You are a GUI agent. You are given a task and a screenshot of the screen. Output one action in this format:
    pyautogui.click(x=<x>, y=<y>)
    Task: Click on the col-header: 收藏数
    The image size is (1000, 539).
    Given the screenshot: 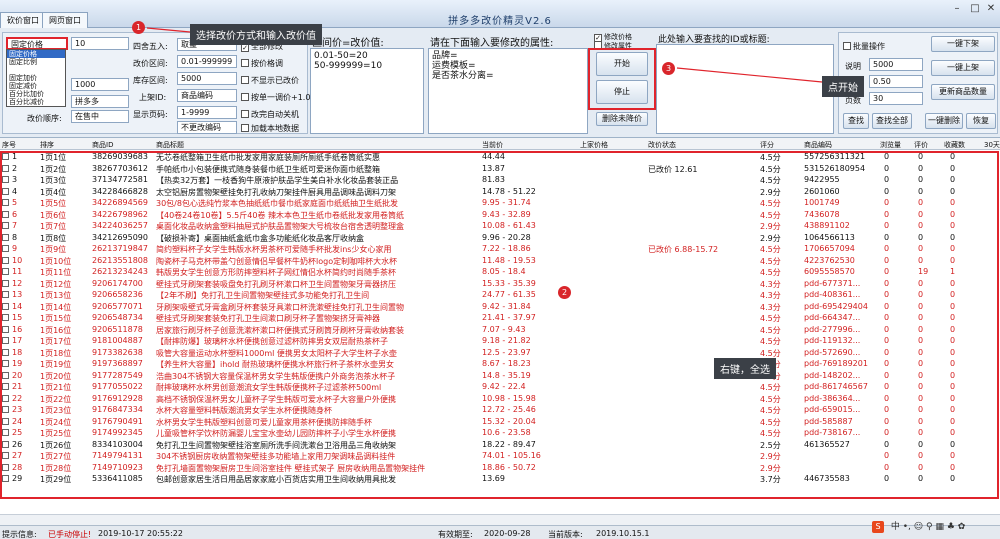 What is the action you would take?
    pyautogui.click(x=954, y=145)
    